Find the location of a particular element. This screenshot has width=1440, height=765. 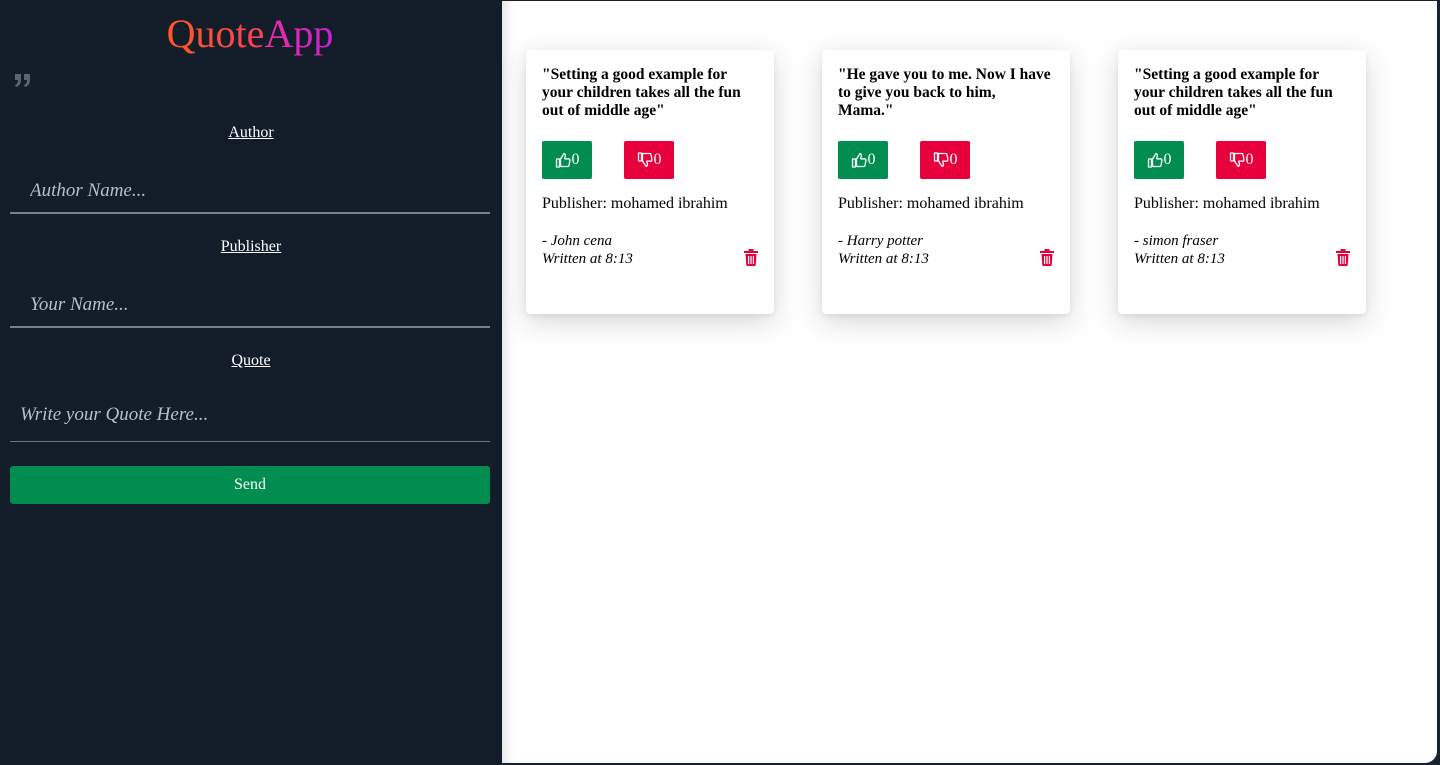

quote-label: Quote is located at coordinates (251, 360).